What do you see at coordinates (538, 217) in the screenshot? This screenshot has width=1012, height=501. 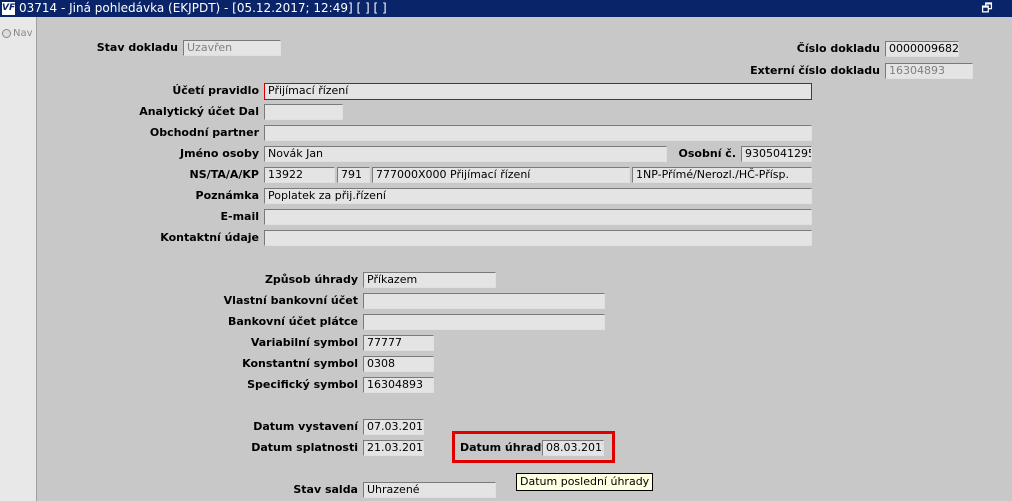 I see `email-field` at bounding box center [538, 217].